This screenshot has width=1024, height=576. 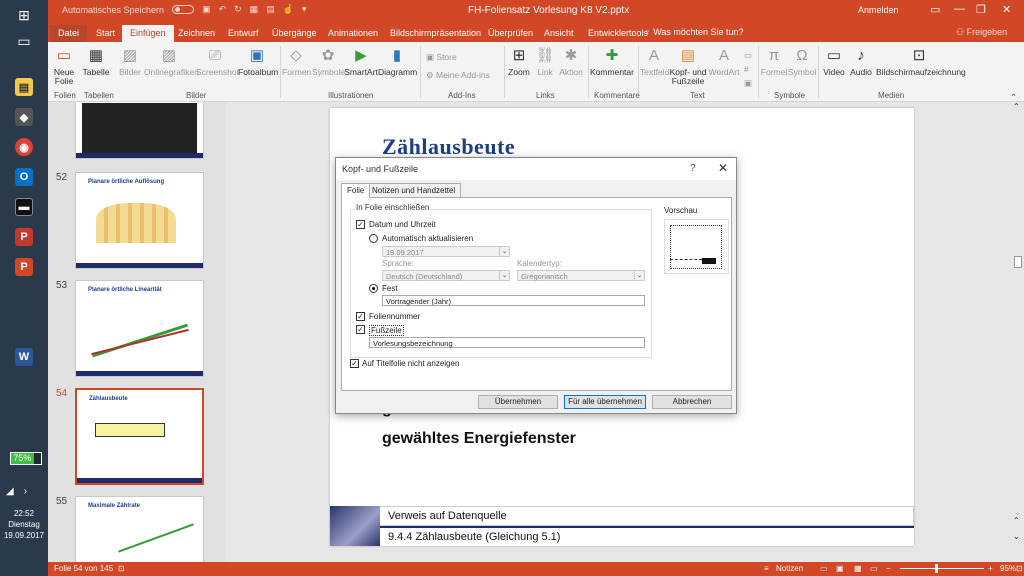 What do you see at coordinates (139, 436) in the screenshot?
I see `slide-thumbnail-selected: Zählausbeute` at bounding box center [139, 436].